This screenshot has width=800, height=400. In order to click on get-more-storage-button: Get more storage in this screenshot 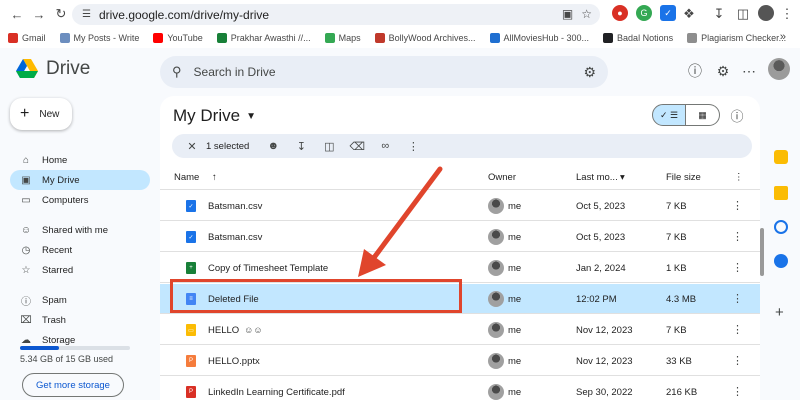, I will do `click(73, 385)`.